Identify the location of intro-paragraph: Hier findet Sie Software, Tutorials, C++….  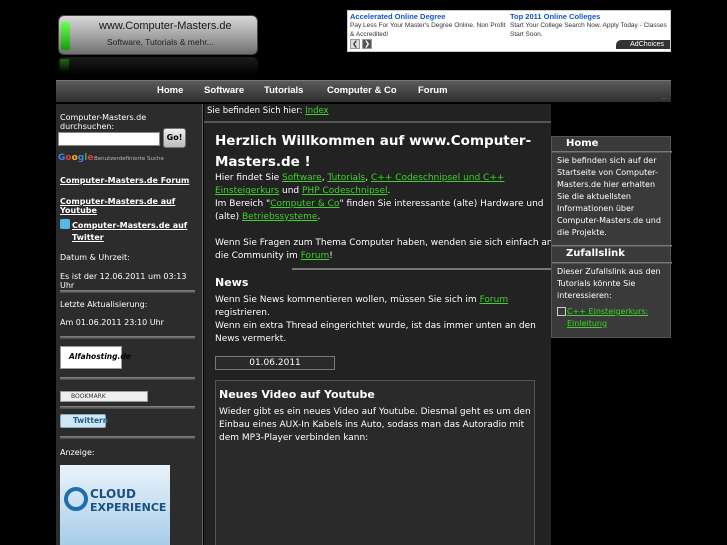
(379, 197).